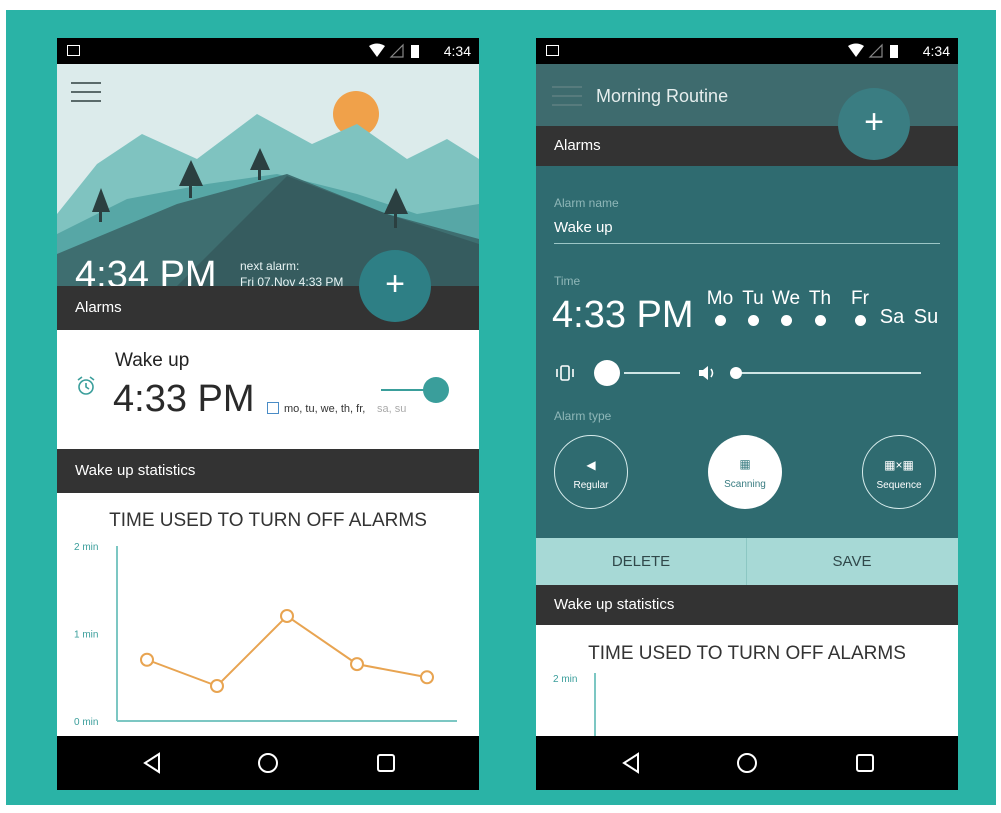 This screenshot has height=813, width=1001. I want to click on qr-sequence-icon: ▦×▦, so click(899, 465).